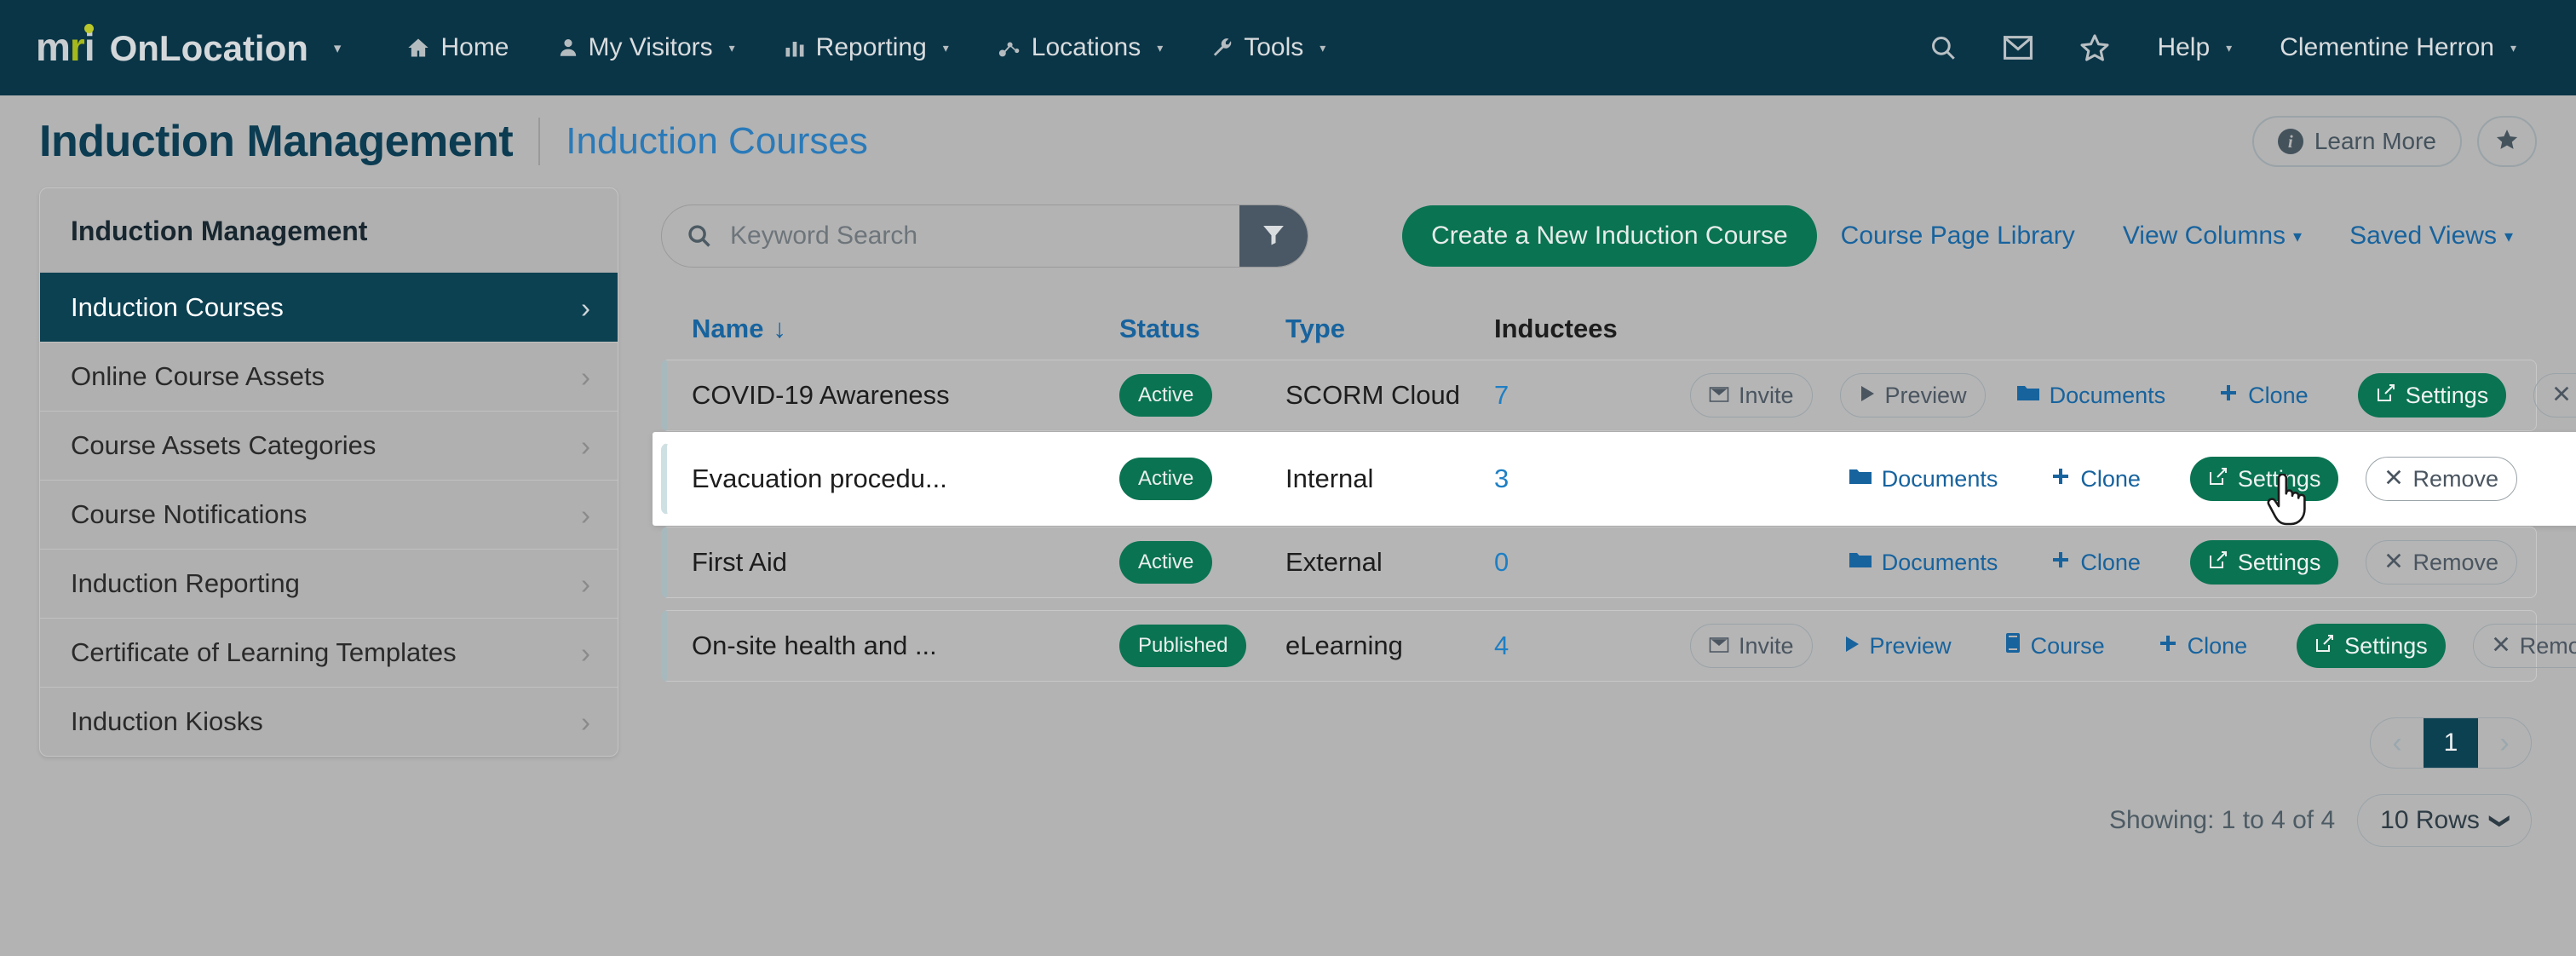 This screenshot has height=956, width=2576. What do you see at coordinates (54, 46) in the screenshot?
I see `logo-letter-m: m` at bounding box center [54, 46].